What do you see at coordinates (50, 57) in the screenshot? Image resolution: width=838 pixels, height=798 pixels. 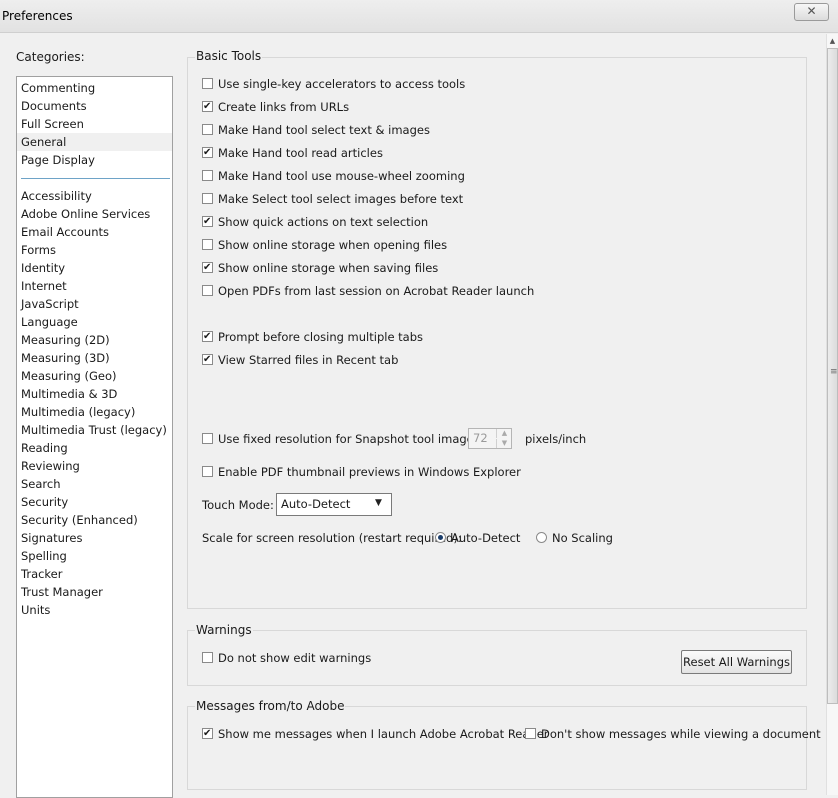 I see `categories-label: Categories:` at bounding box center [50, 57].